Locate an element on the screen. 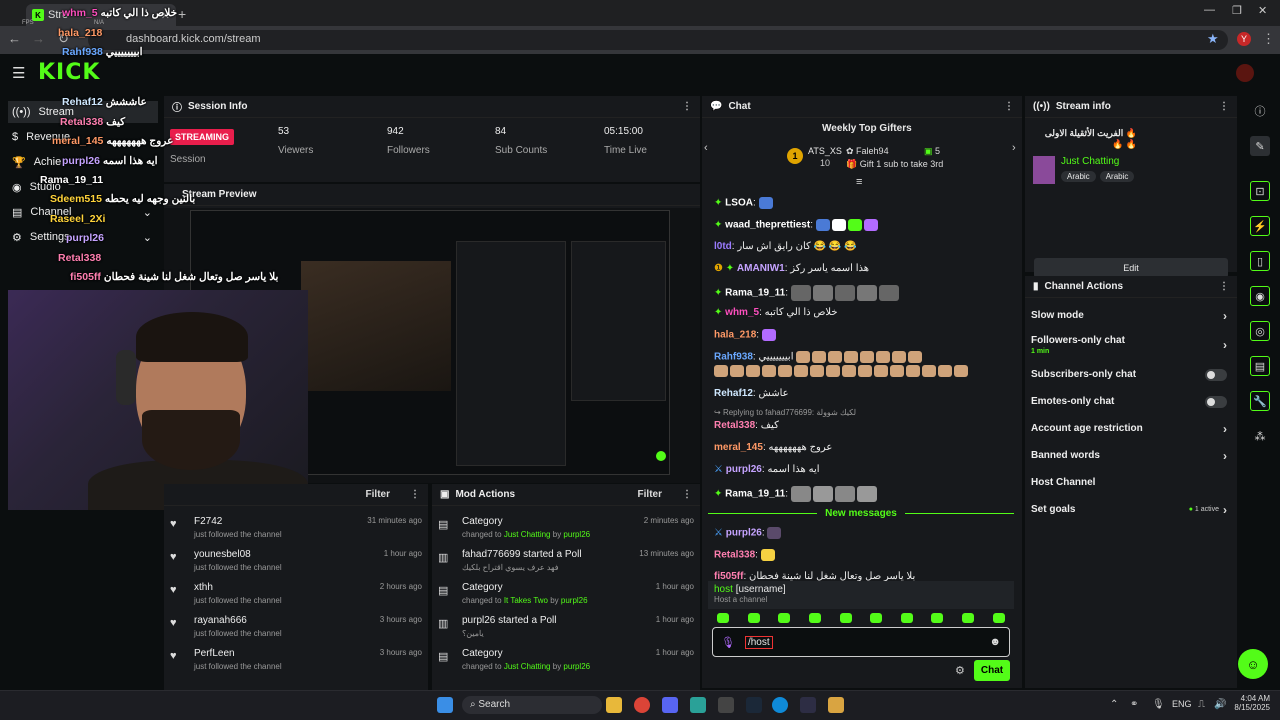 The width and height of the screenshot is (1280, 720). action-slow-mode: Slow mode › is located at coordinates (1131, 315).